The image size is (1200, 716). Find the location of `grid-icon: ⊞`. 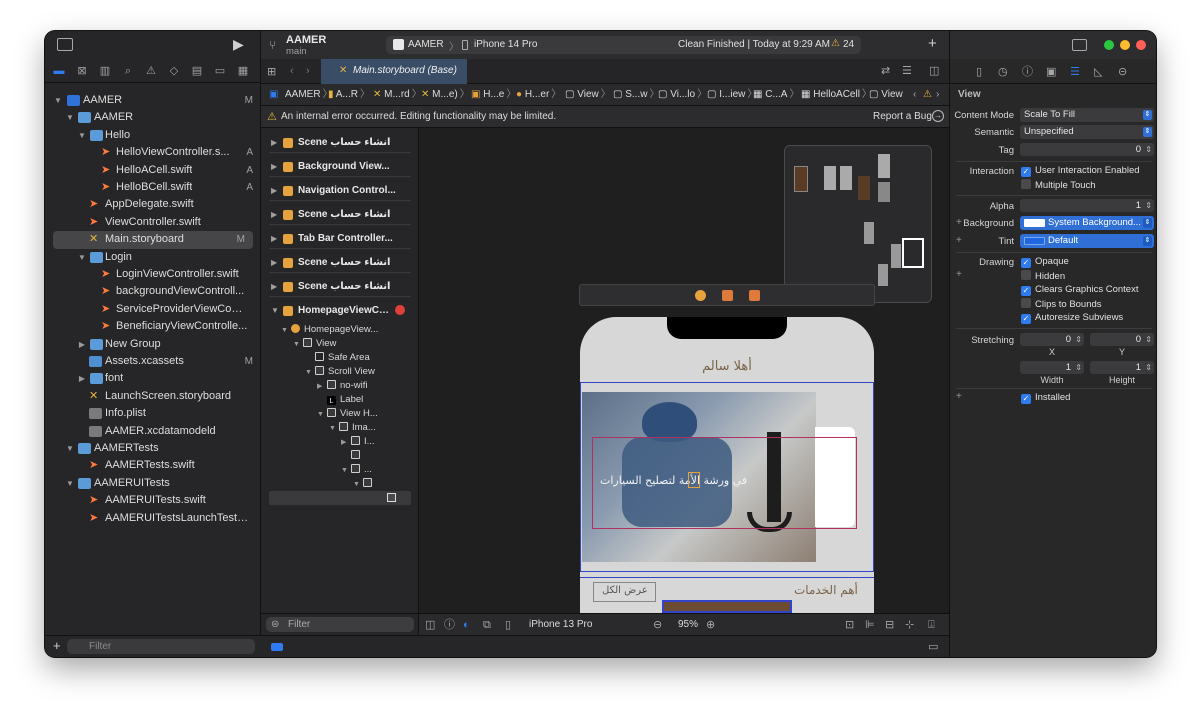

grid-icon: ⊞ is located at coordinates (271, 72).